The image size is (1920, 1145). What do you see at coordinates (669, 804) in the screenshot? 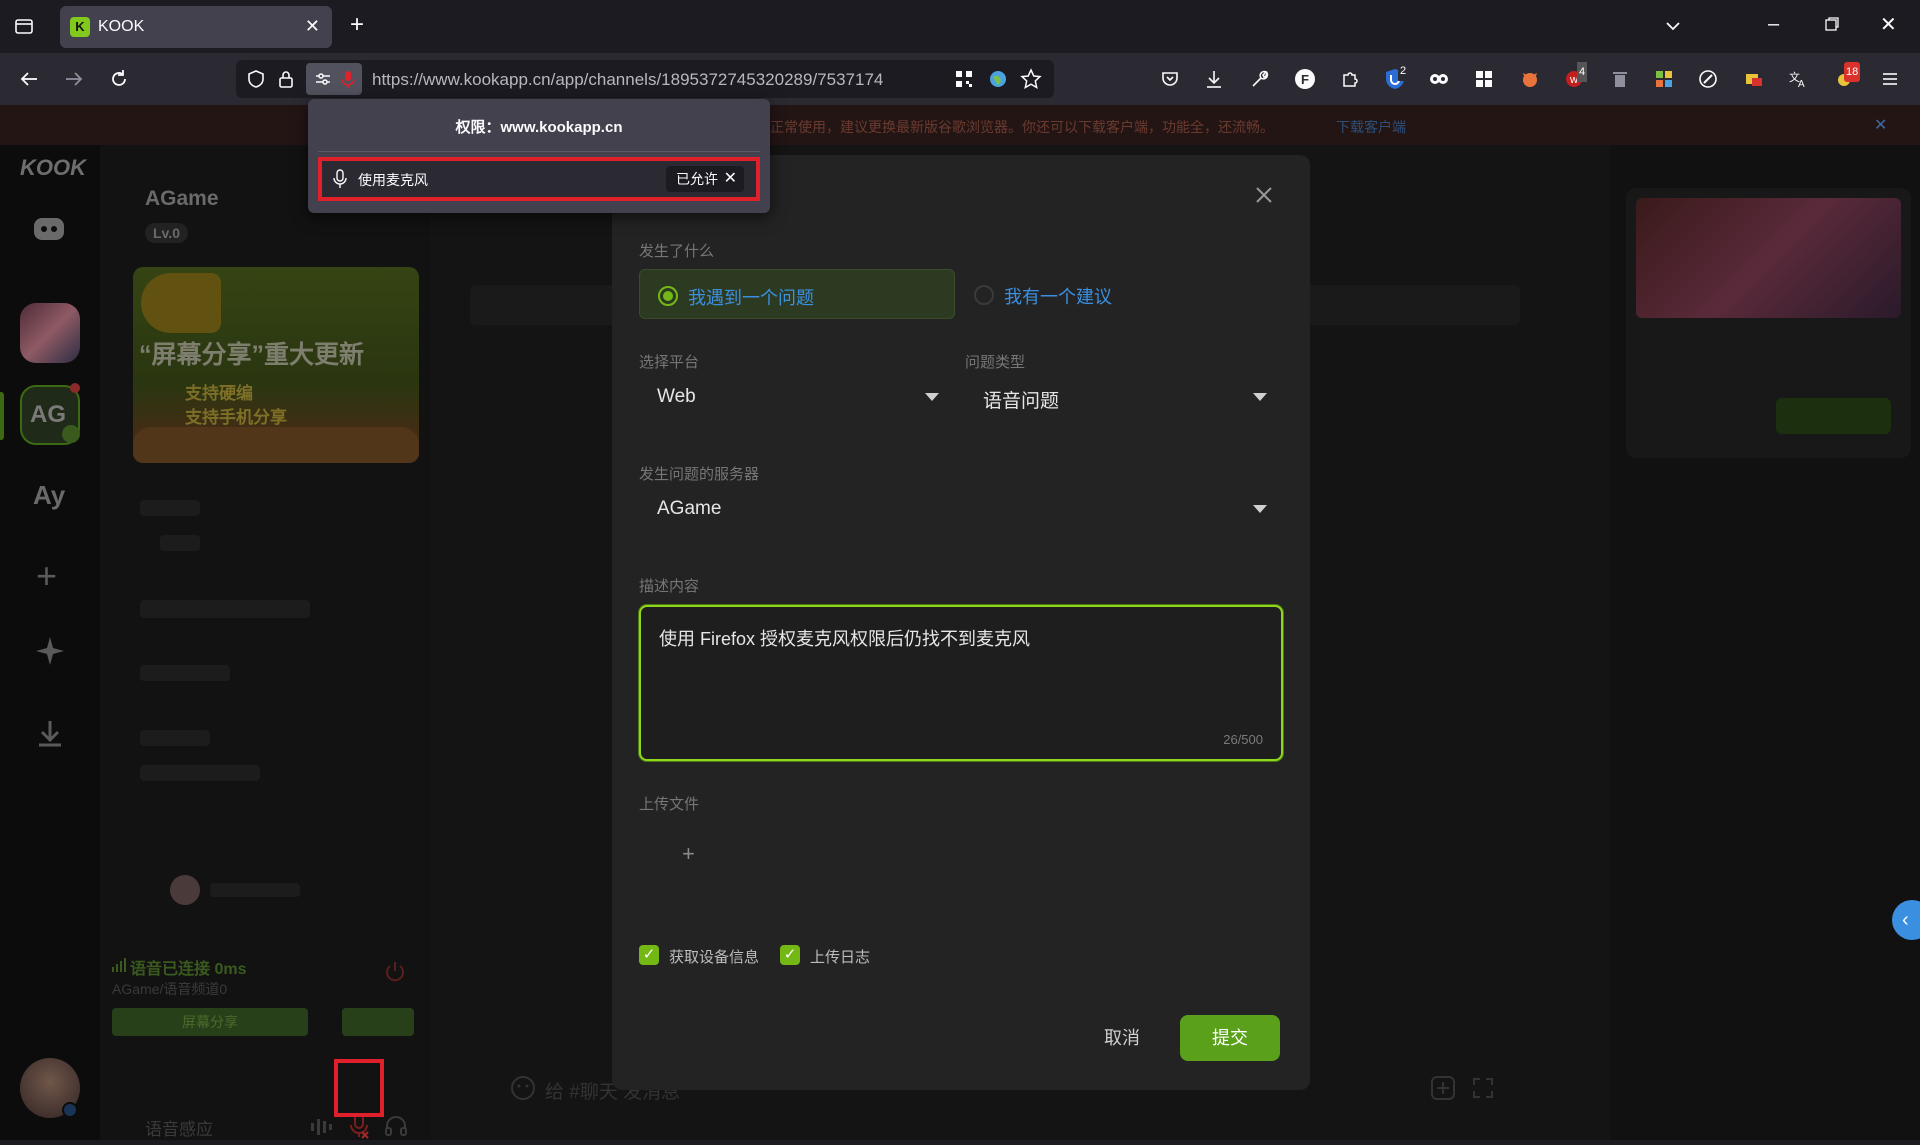
I see `upload-label: 上传文件` at bounding box center [669, 804].